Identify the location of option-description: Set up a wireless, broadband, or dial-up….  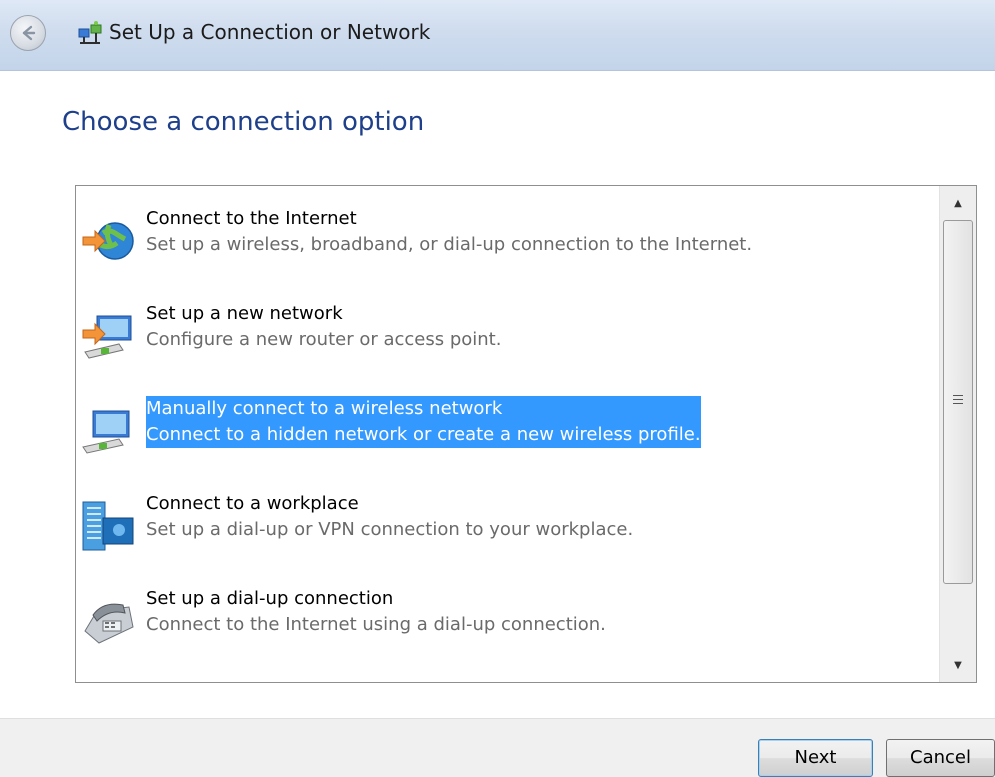
(449, 244).